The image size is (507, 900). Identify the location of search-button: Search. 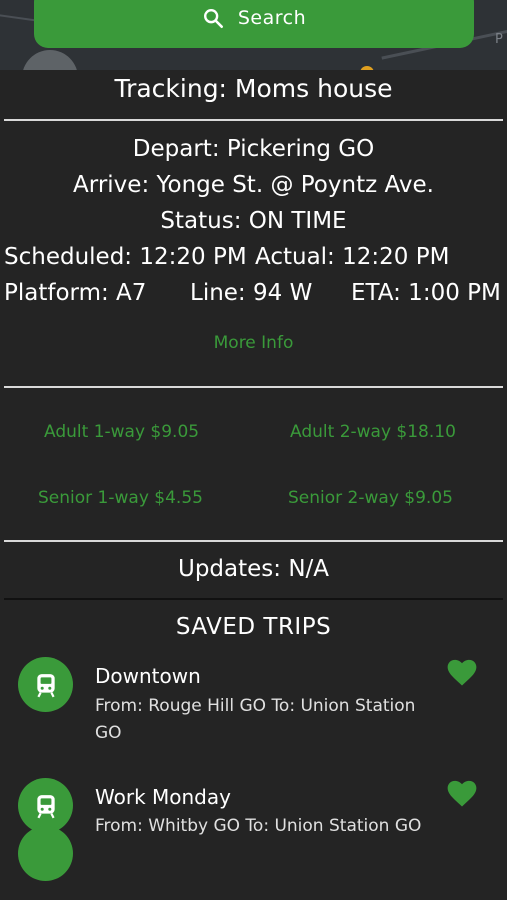
(254, 24).